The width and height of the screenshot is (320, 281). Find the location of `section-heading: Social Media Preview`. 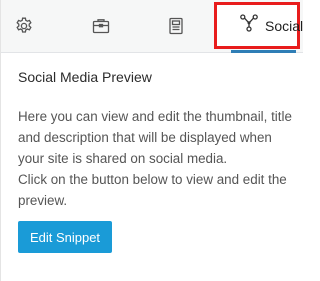

section-heading: Social Media Preview is located at coordinates (85, 77).